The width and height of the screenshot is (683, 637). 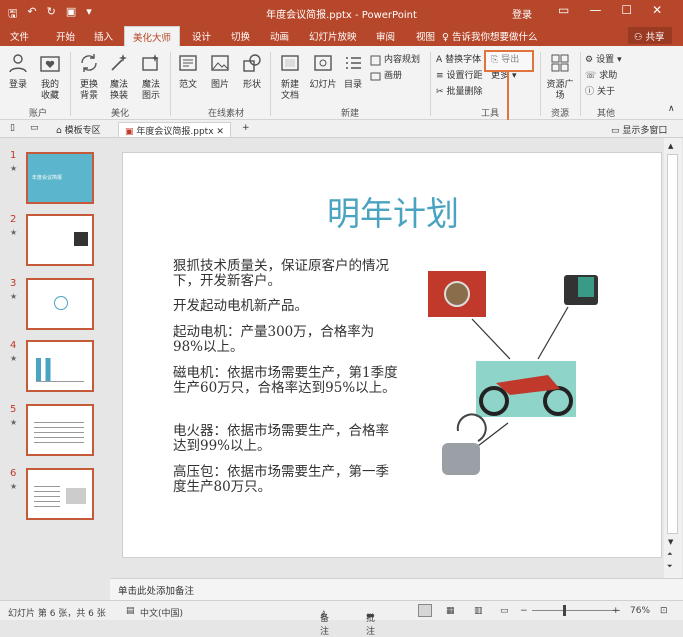 What do you see at coordinates (522, 13) in the screenshot?
I see `login-link: 登录` at bounding box center [522, 13].